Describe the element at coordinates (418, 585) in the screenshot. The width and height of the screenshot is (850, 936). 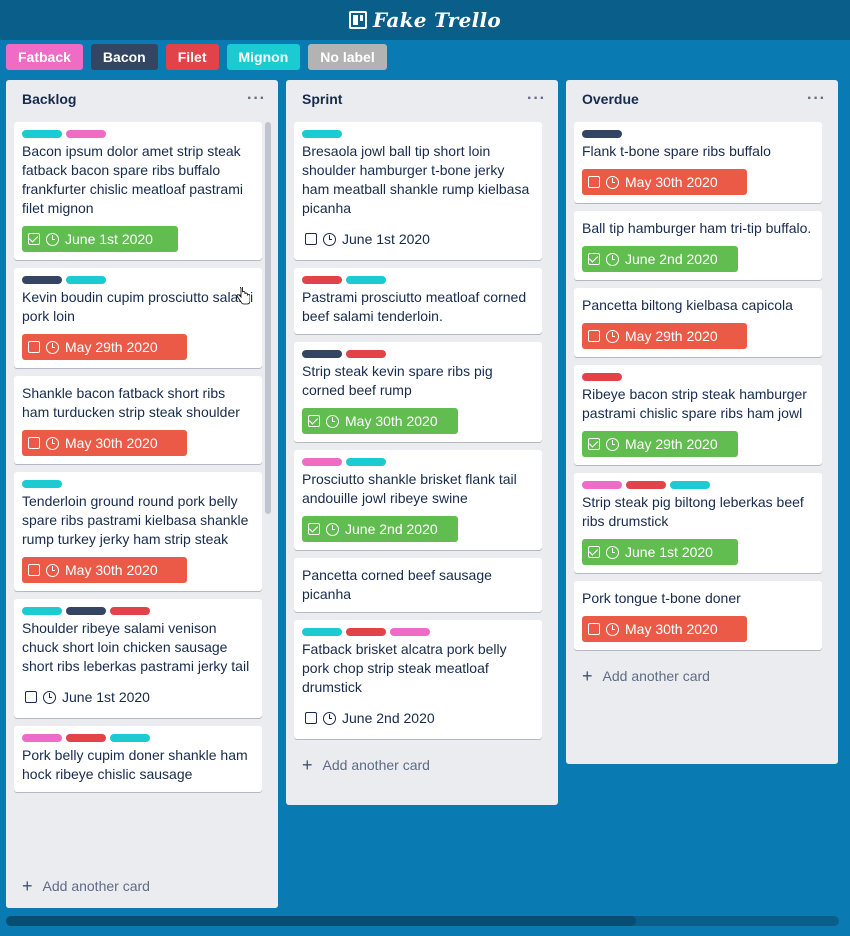
I see `card: Pancetta corned beef sausage picanha` at that location.